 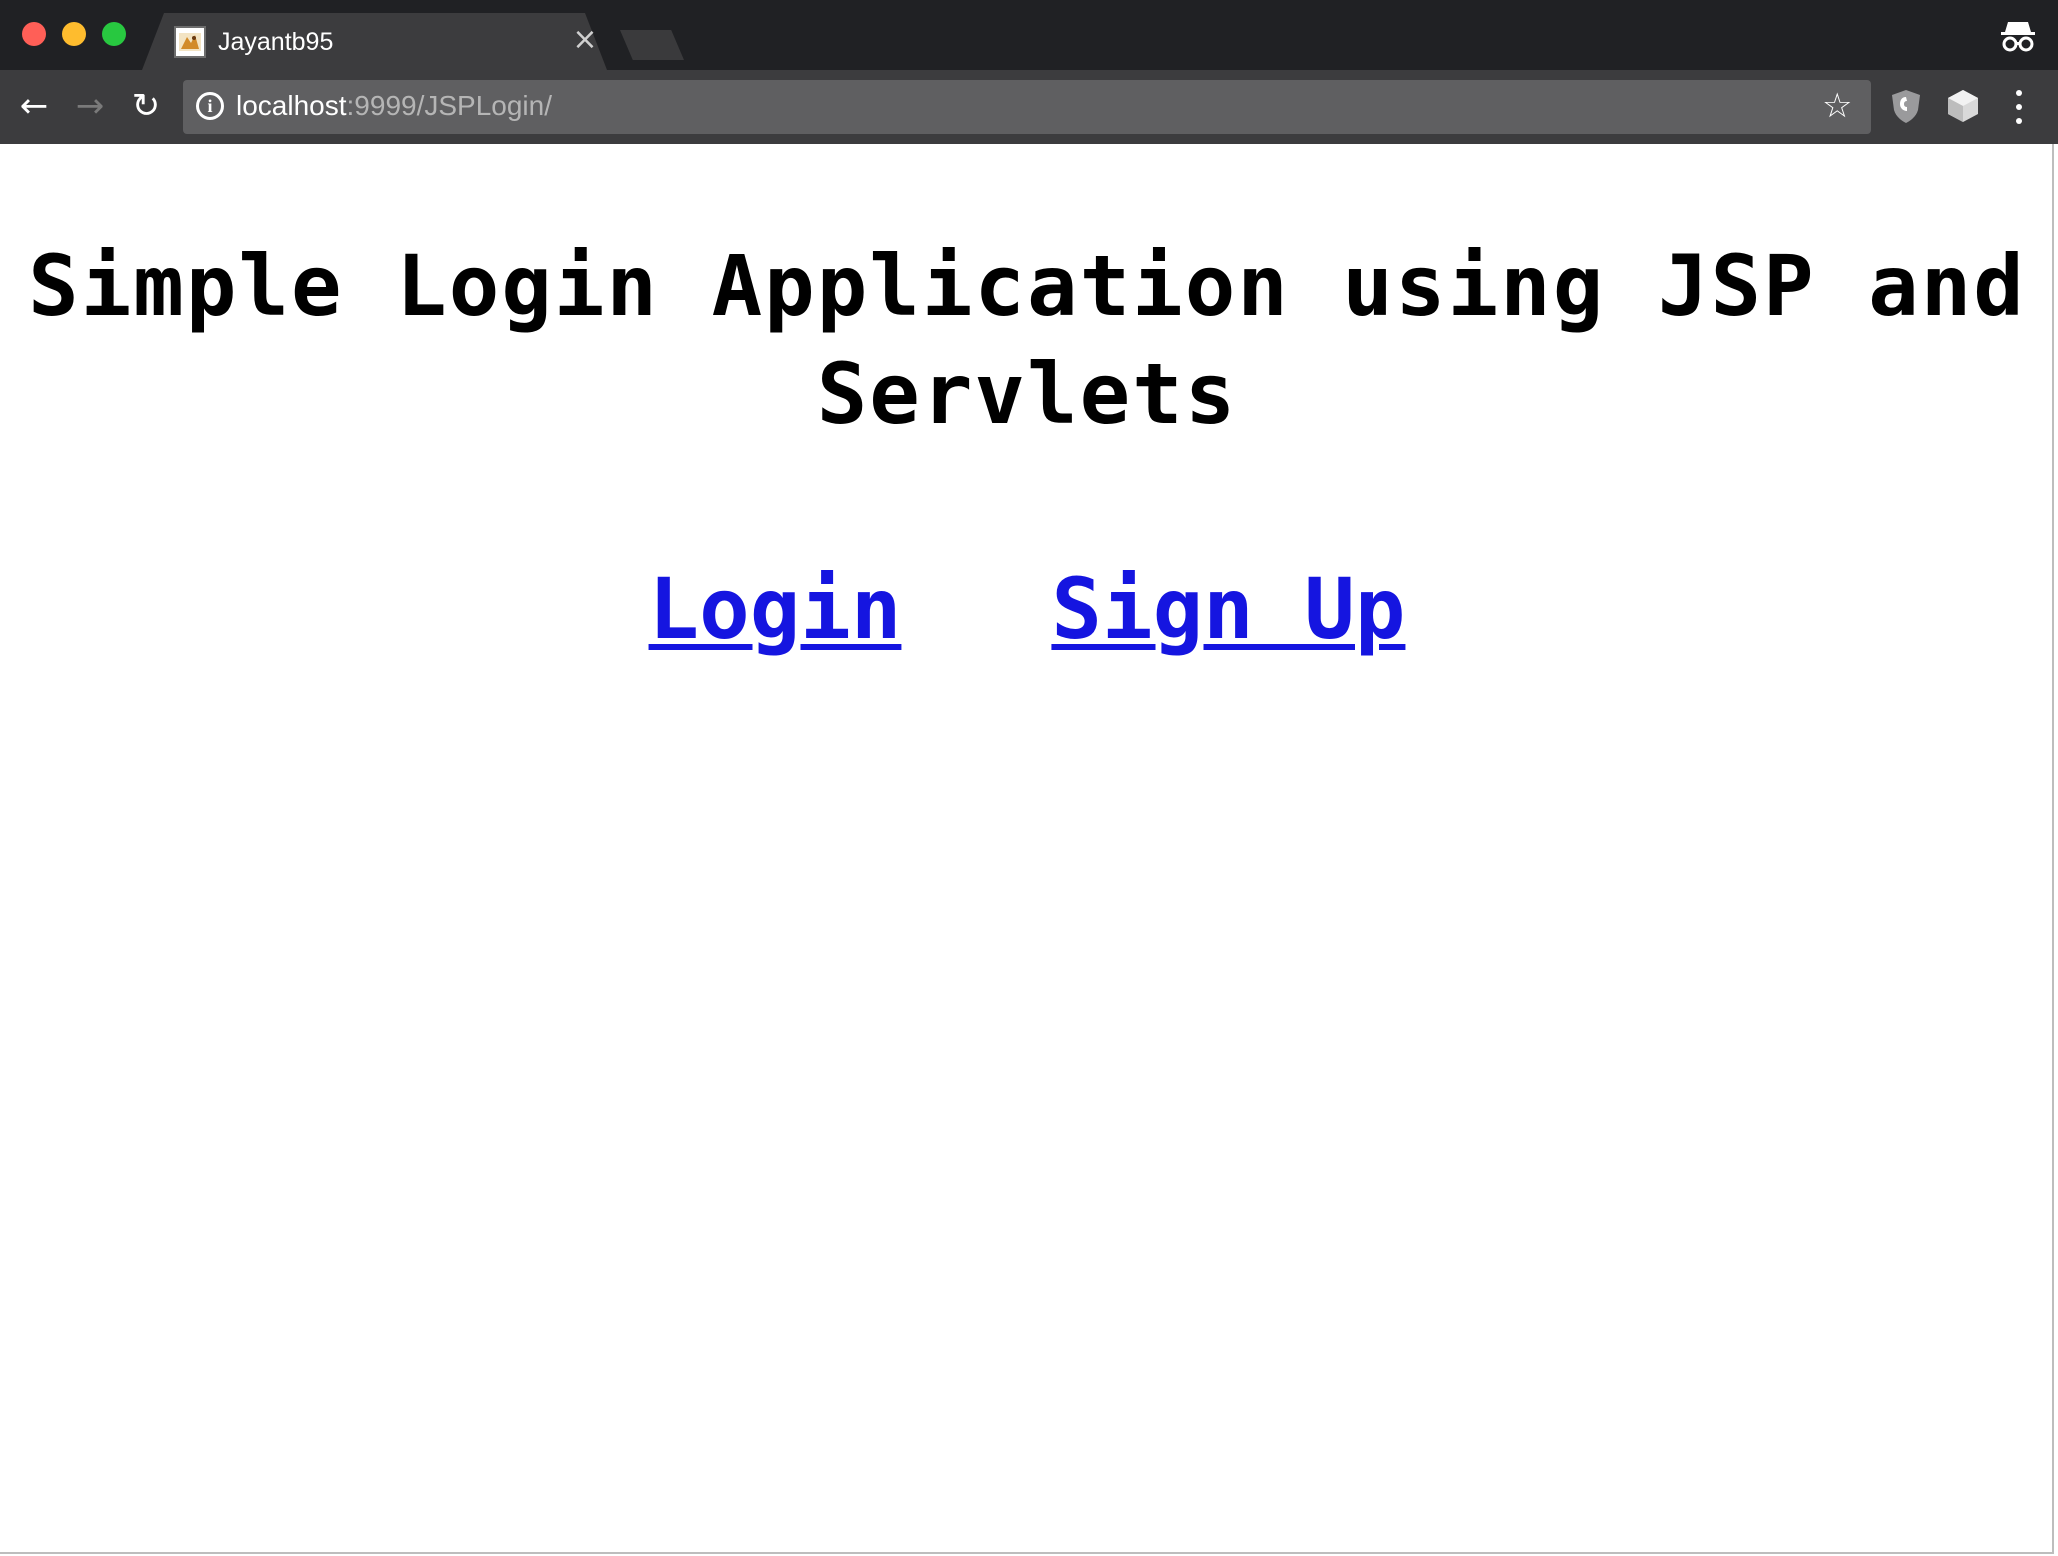 What do you see at coordinates (1963, 106) in the screenshot?
I see `cube-extension-icon` at bounding box center [1963, 106].